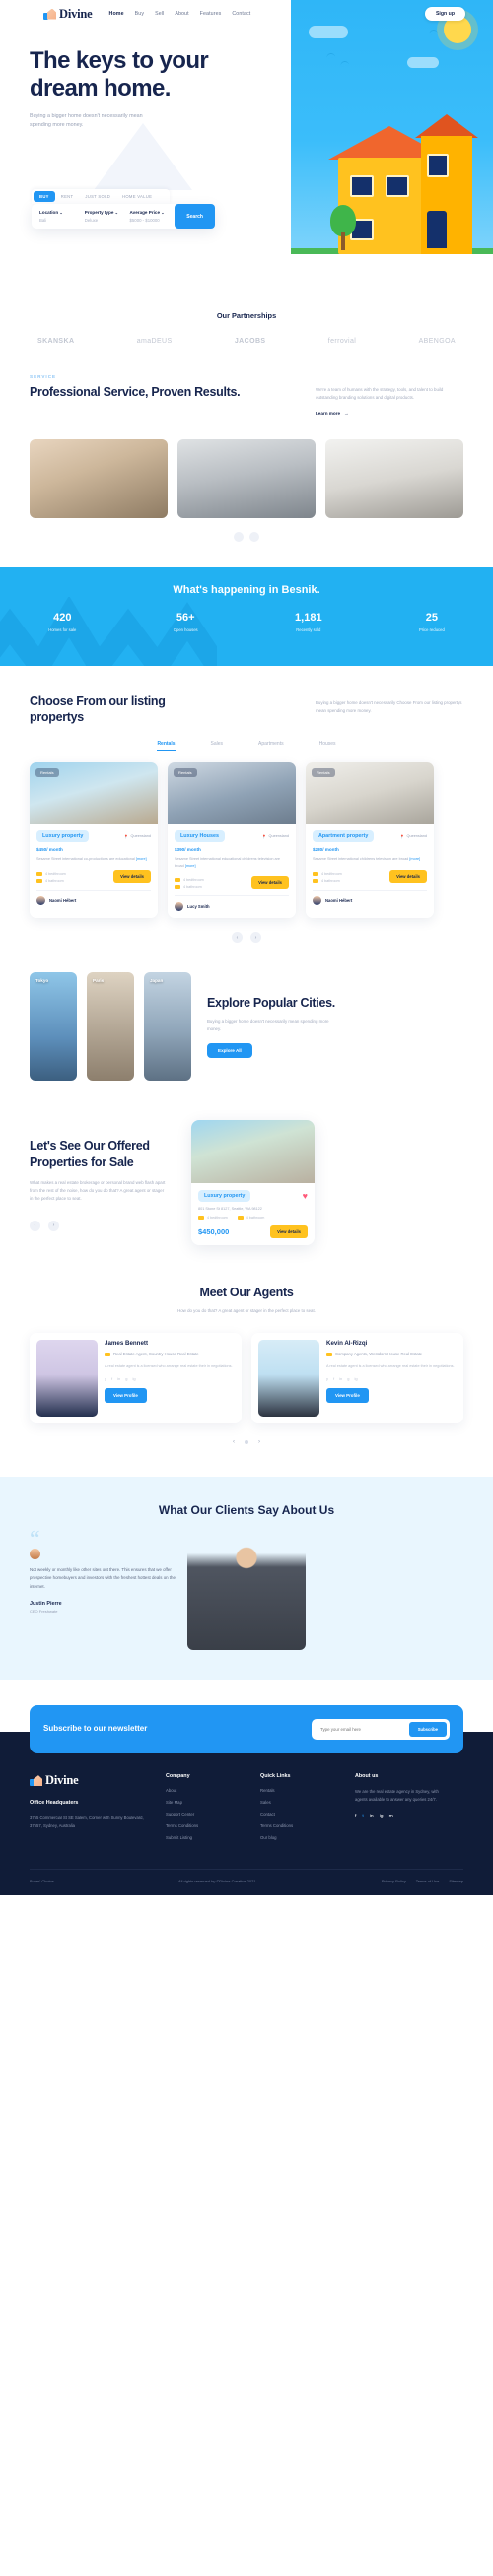  I want to click on brand-logo: Divine, so click(68, 15).